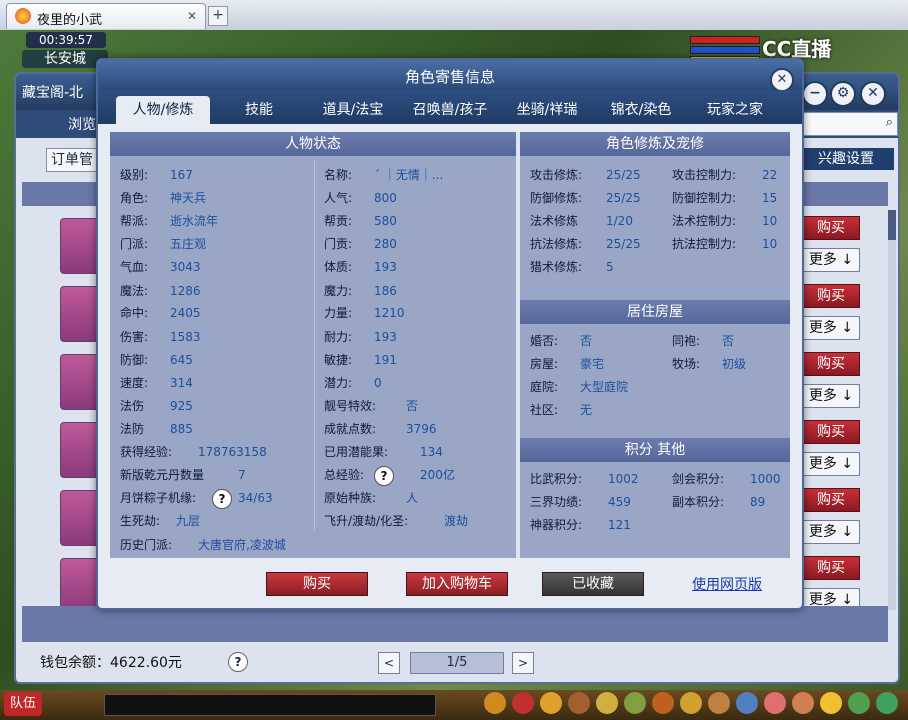 This screenshot has height=720, width=908. Describe the element at coordinates (82, 124) in the screenshot. I see `browse-tab: 浏览` at that location.